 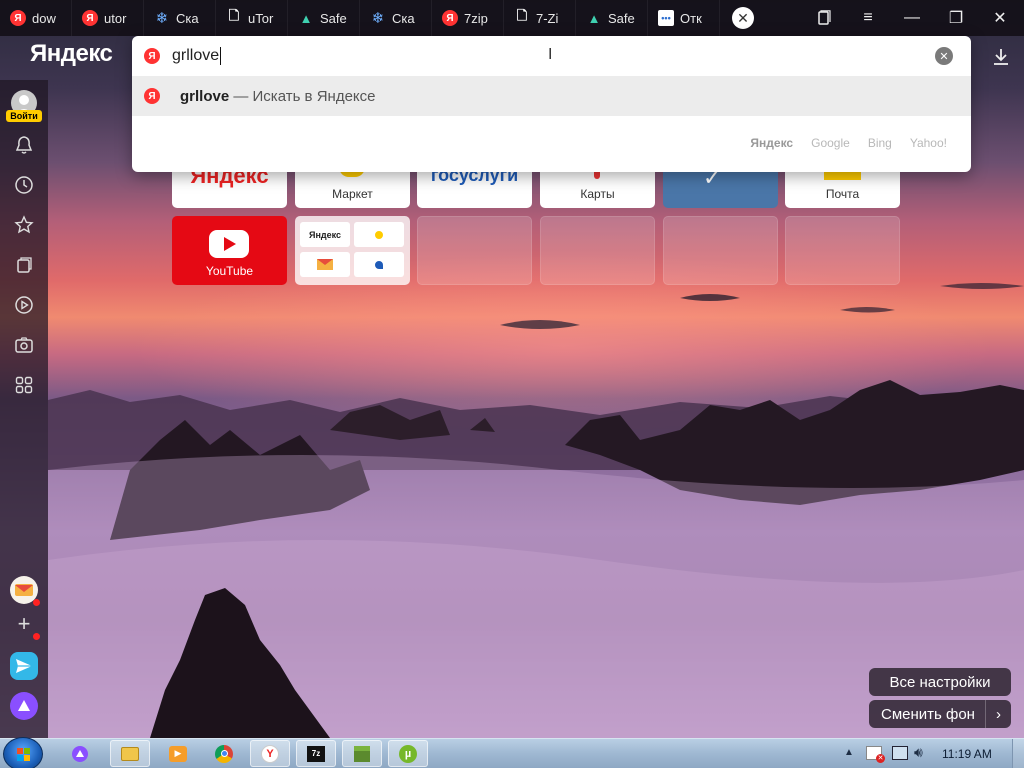 I want to click on browser-tab: 🗋 uTor, so click(x=252, y=18).